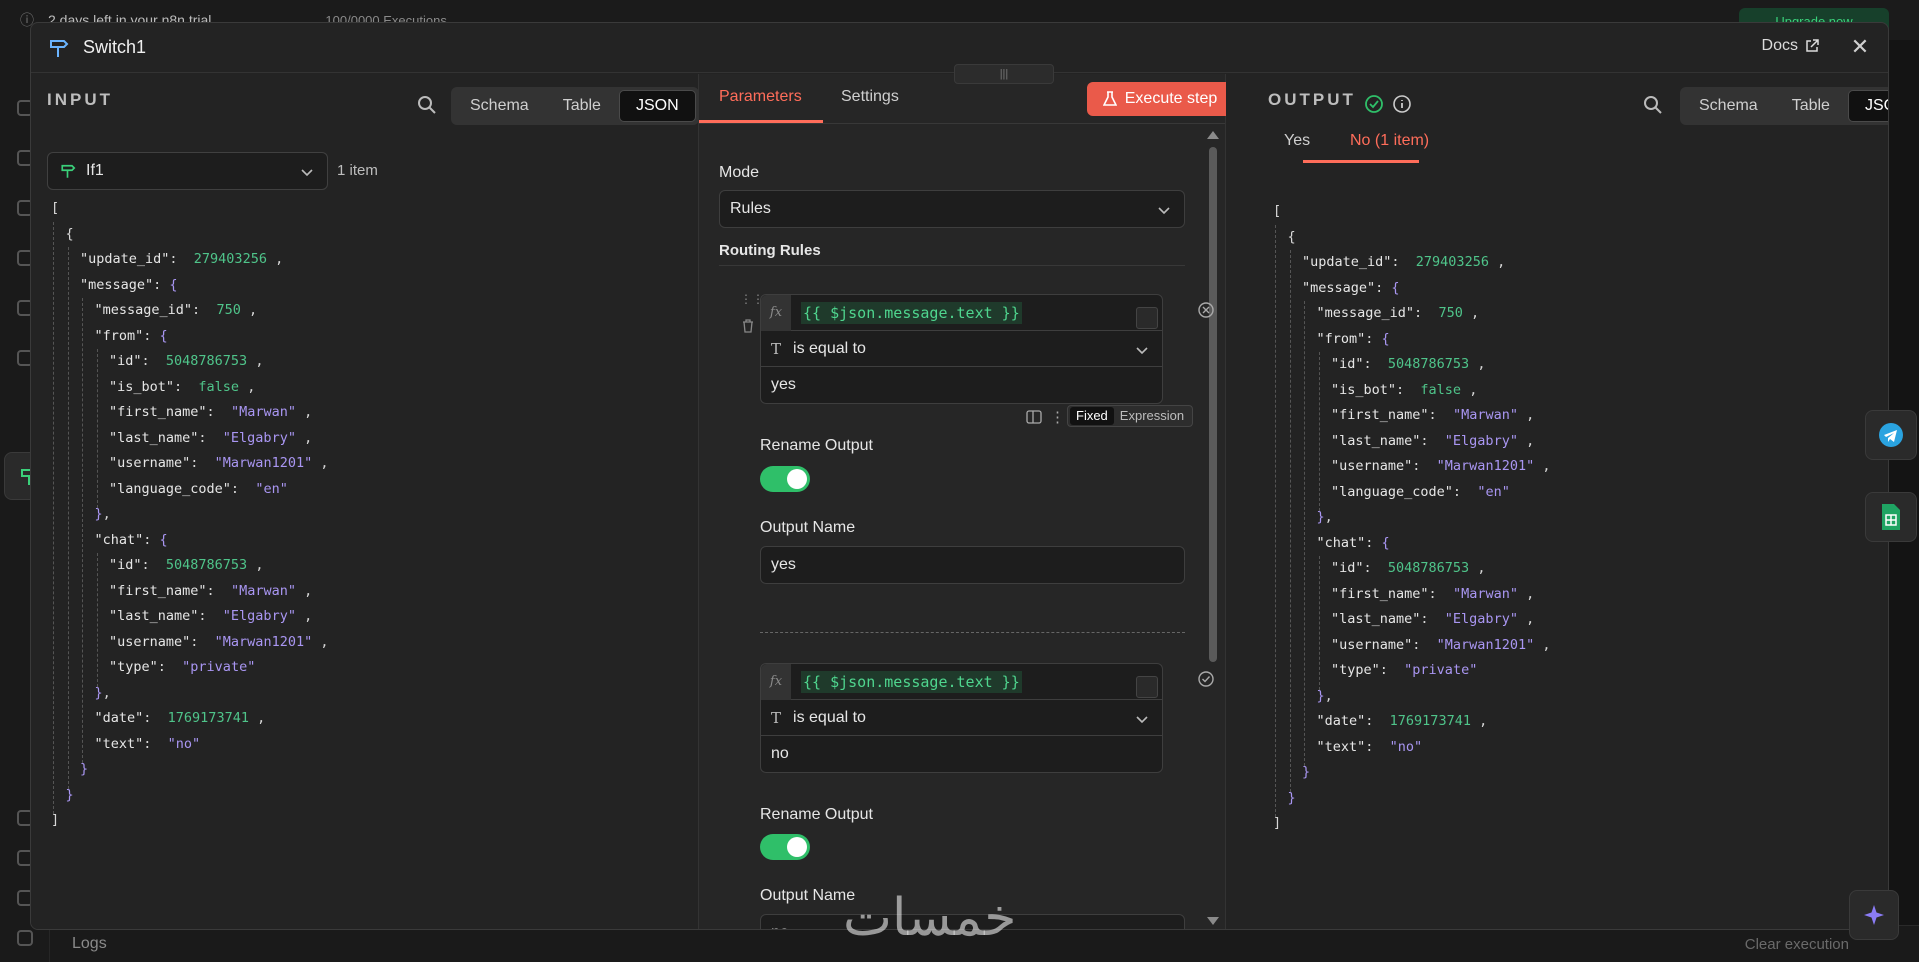  What do you see at coordinates (499, 106) in the screenshot?
I see `input-view-schema: Schema` at bounding box center [499, 106].